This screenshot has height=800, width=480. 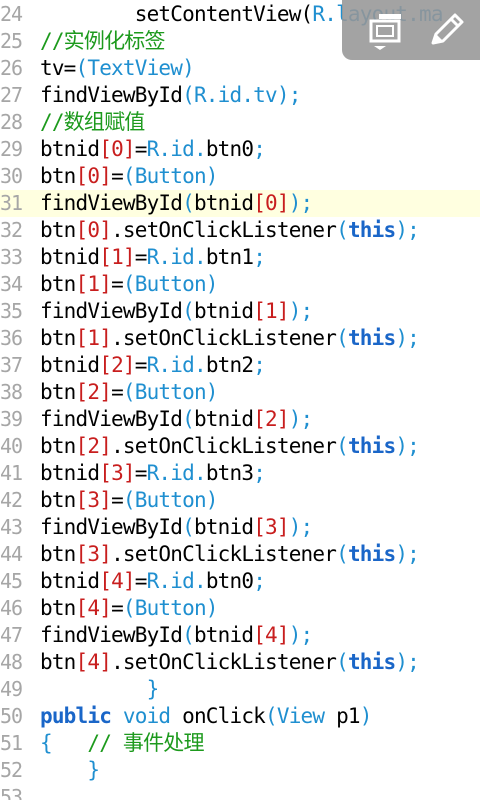 What do you see at coordinates (11, 635) in the screenshot?
I see `line-number: 47` at bounding box center [11, 635].